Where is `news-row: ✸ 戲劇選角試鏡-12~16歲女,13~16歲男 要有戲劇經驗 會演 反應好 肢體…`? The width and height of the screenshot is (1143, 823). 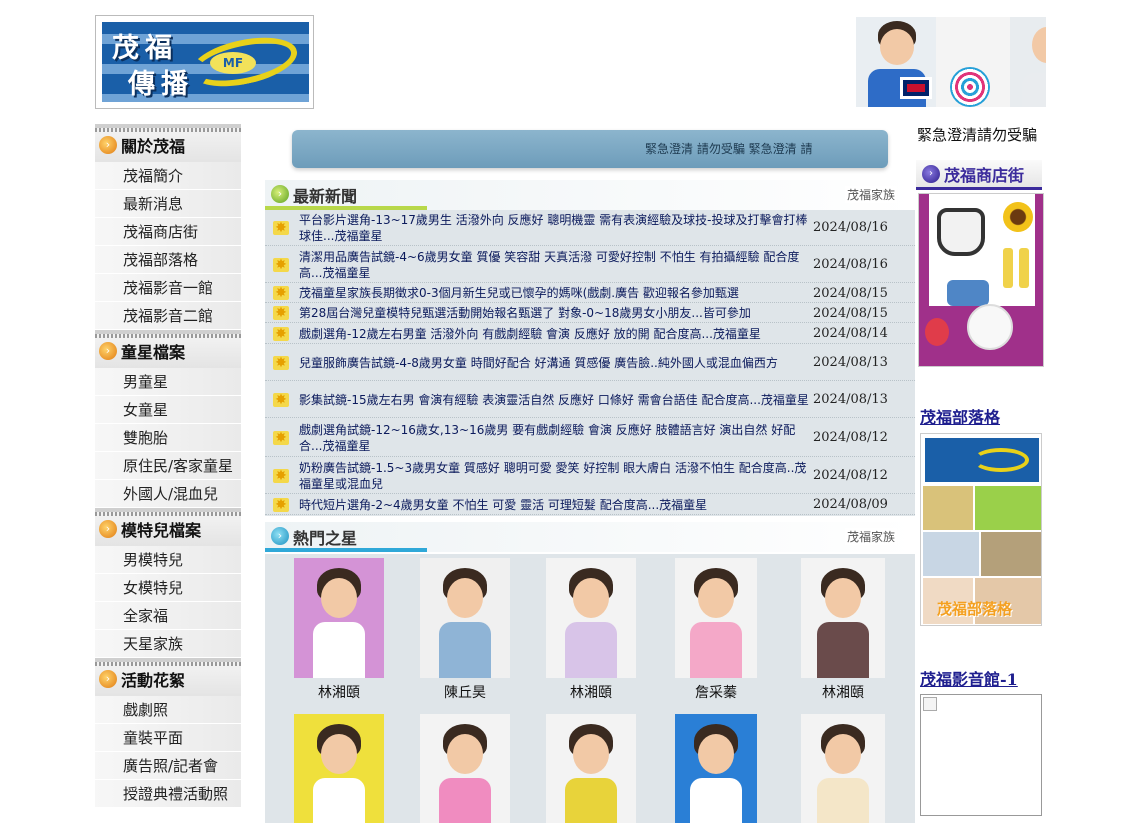
news-row: ✸ 戲劇選角試鏡-12~16歲女,13~16歲男 要有戲劇經驗 會演 反應好 肢體… is located at coordinates (590, 438).